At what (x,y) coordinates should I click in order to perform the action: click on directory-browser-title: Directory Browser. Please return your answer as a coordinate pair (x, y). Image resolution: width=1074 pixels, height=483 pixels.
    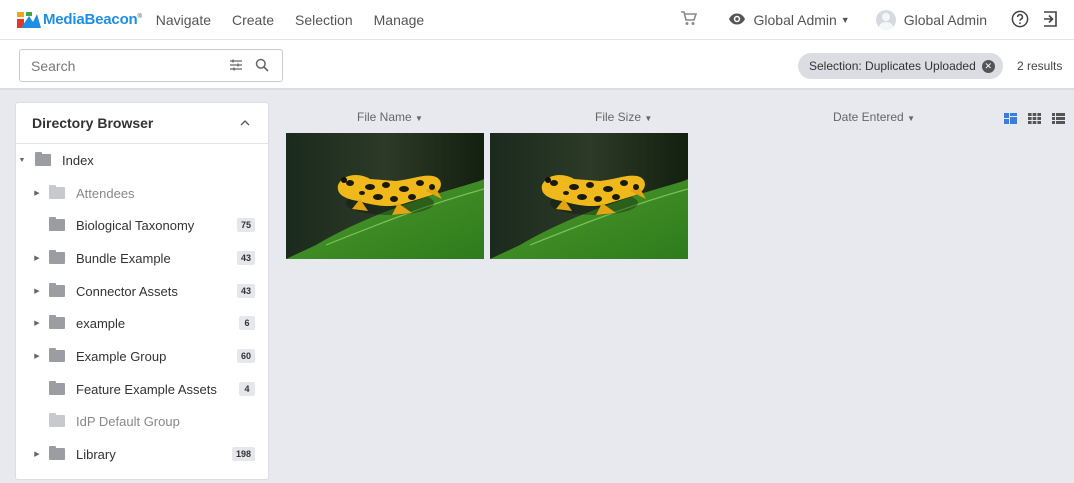
    Looking at the image, I should click on (93, 123).